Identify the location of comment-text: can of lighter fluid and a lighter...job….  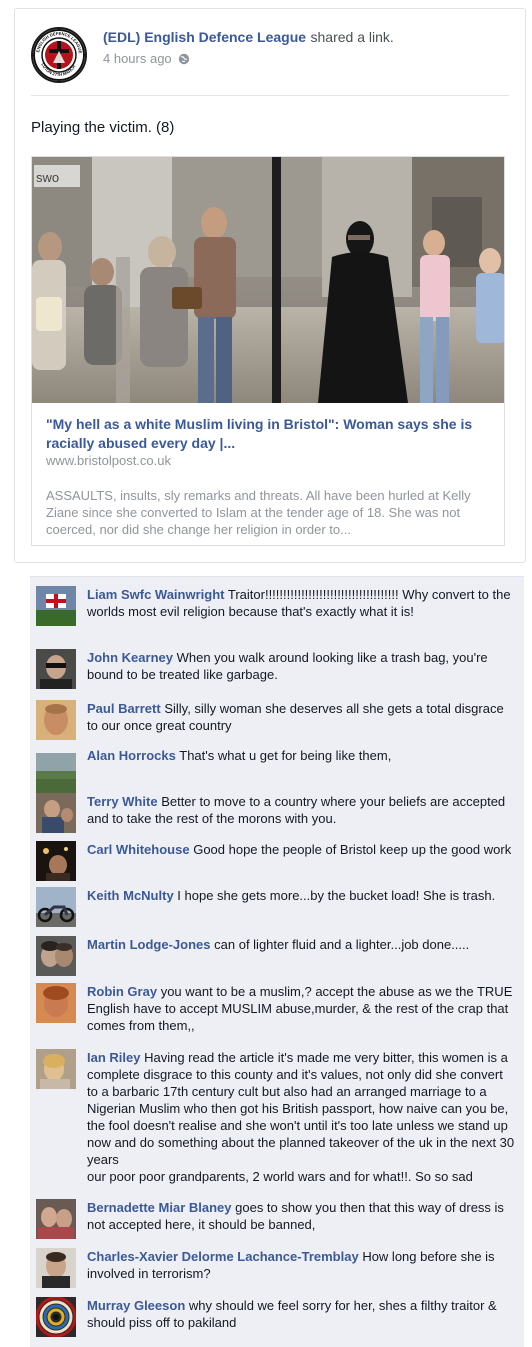
(342, 944).